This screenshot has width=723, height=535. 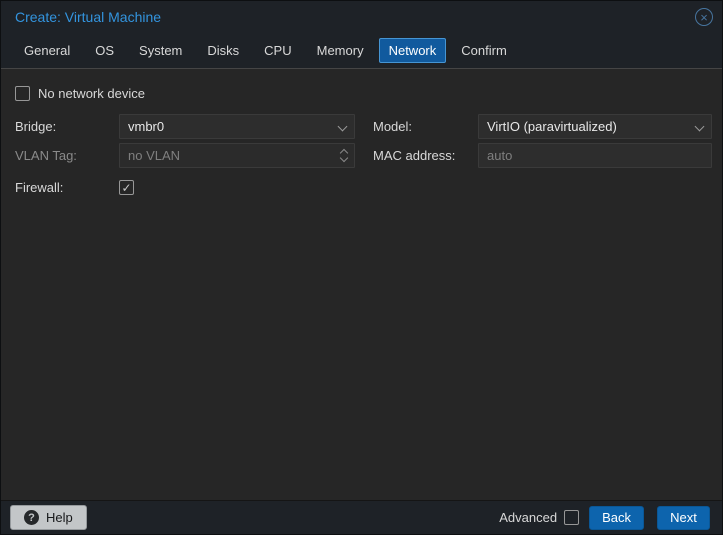 I want to click on footer-toolbar: ? Help Advanced Back Next, so click(x=361, y=517).